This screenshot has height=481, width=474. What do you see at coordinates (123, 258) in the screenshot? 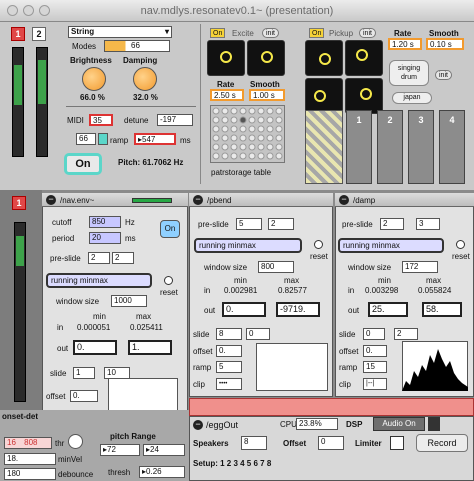
I see `env-preslide-b: 2` at bounding box center [123, 258].